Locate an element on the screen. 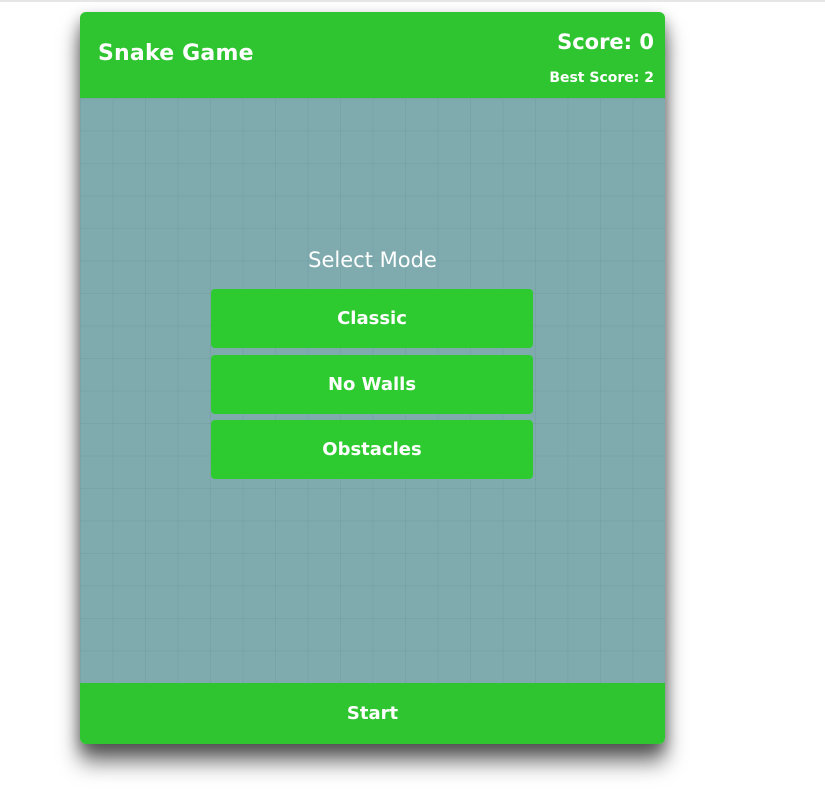 This screenshot has height=800, width=825. no-walls-mode-button: No Walls is located at coordinates (372, 384).